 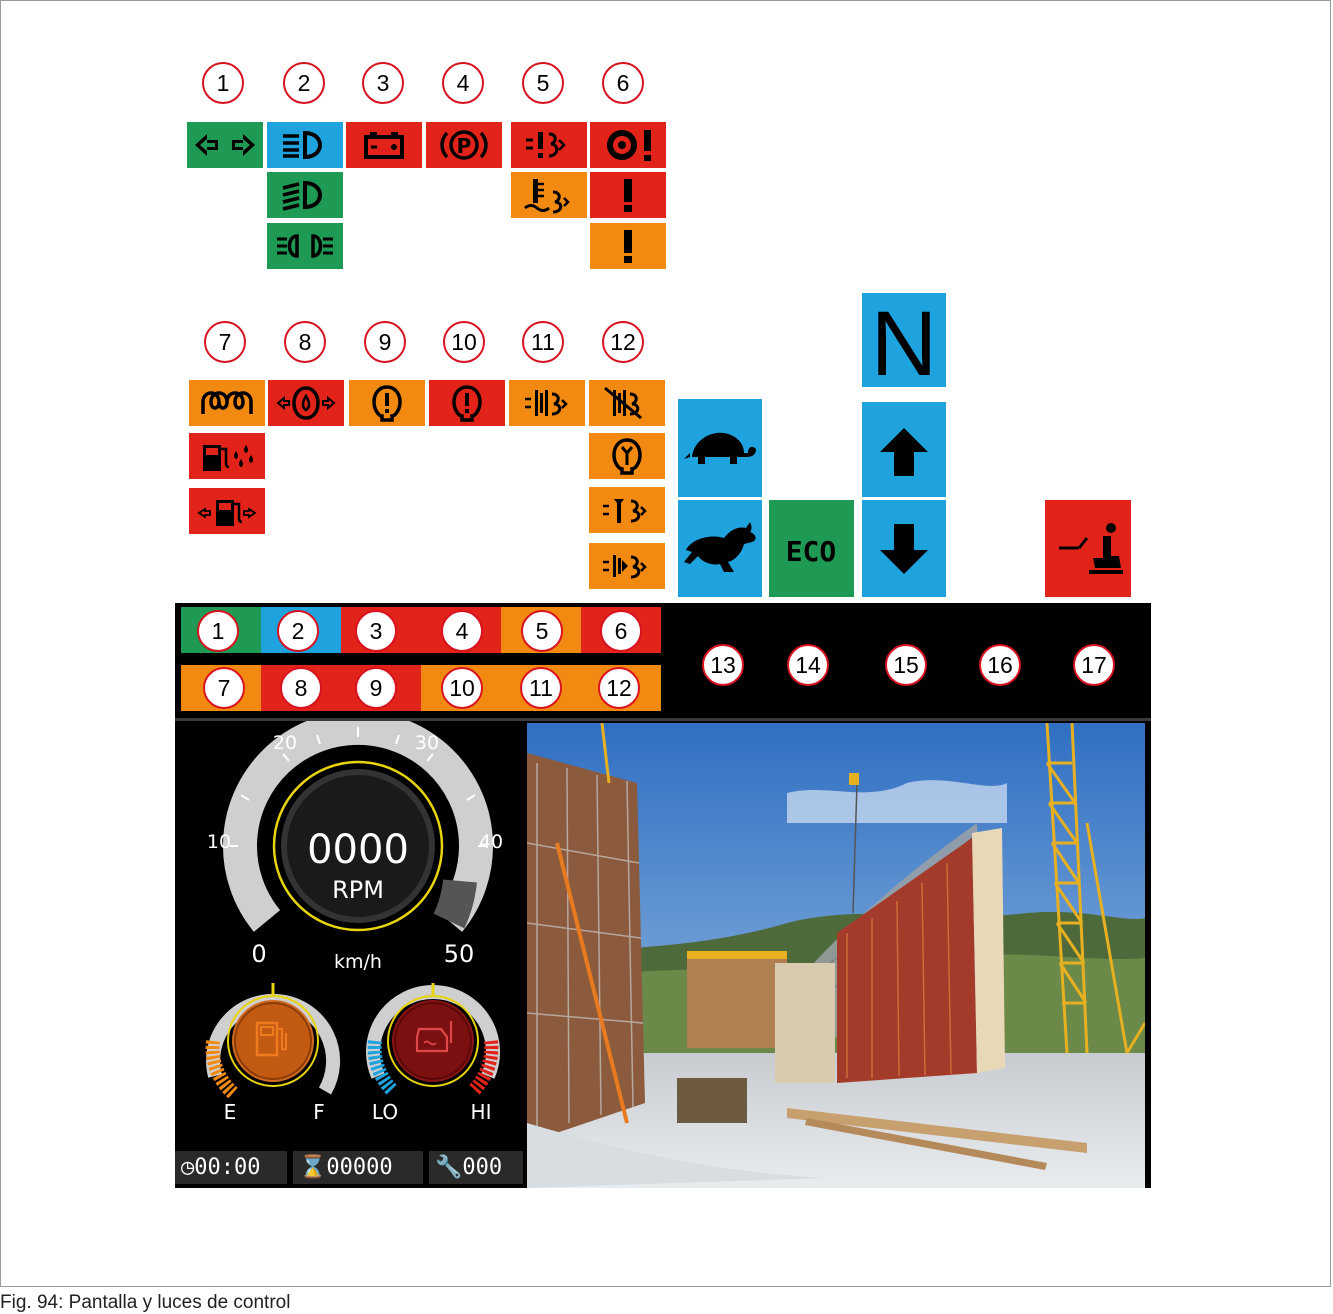 What do you see at coordinates (385, 1112) in the screenshot?
I see `temp-low-label: LO` at bounding box center [385, 1112].